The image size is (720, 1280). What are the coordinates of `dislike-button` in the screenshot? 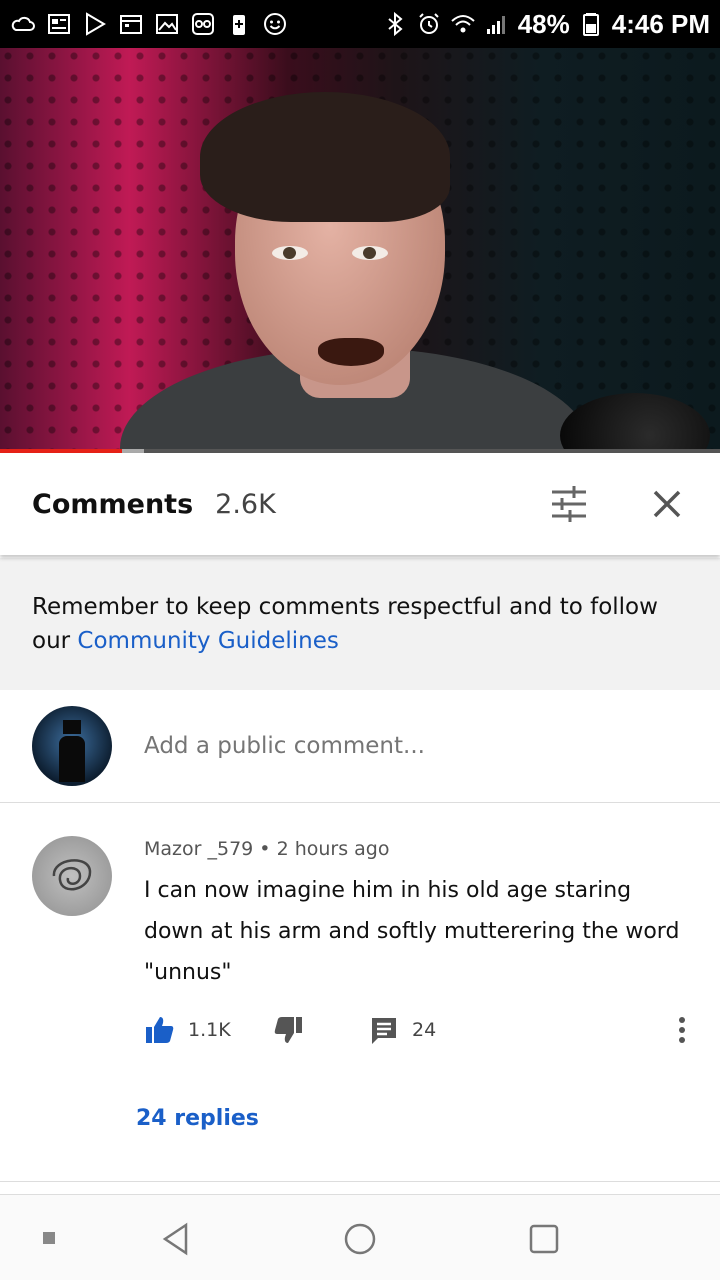 It's located at (288, 1030).